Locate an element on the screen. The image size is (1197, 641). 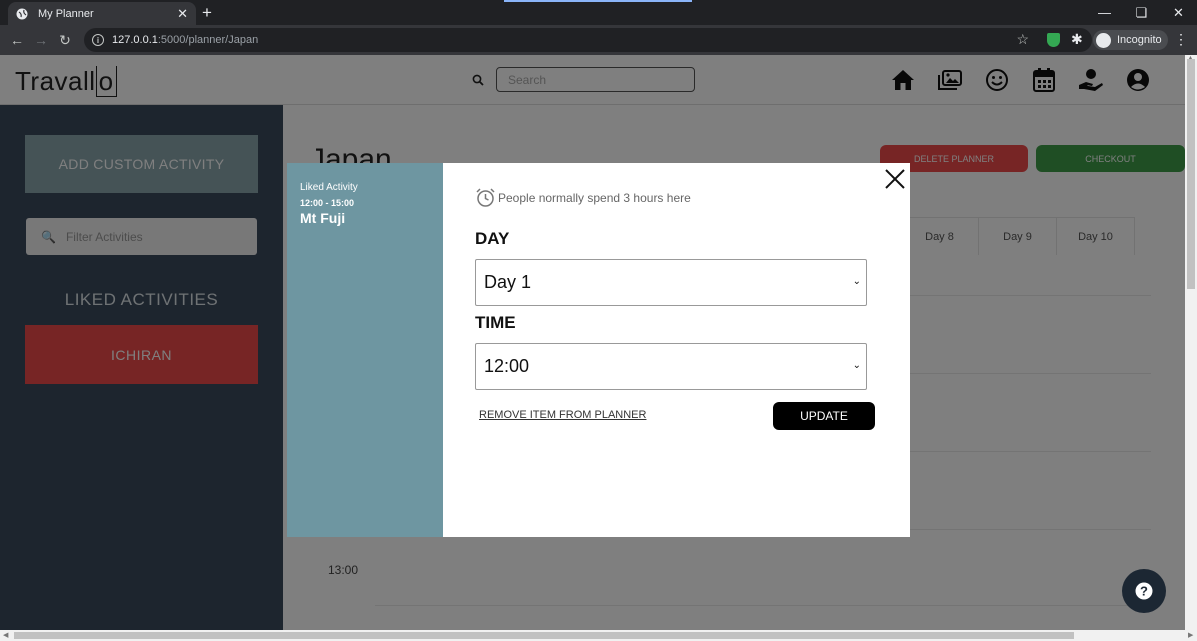
time-select-value: 12:00 is located at coordinates (507, 366).